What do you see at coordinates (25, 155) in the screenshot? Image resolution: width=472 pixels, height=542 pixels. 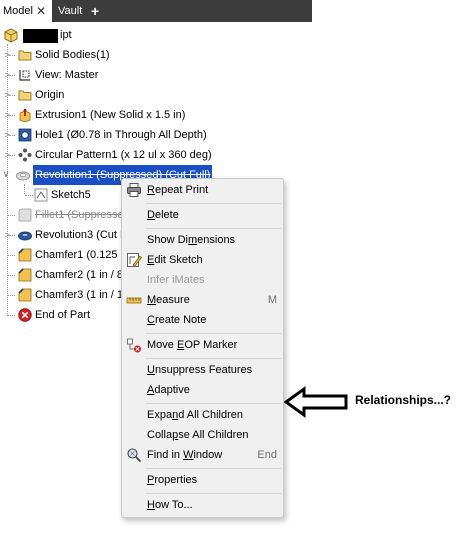 I see `circular-pattern-icon` at bounding box center [25, 155].